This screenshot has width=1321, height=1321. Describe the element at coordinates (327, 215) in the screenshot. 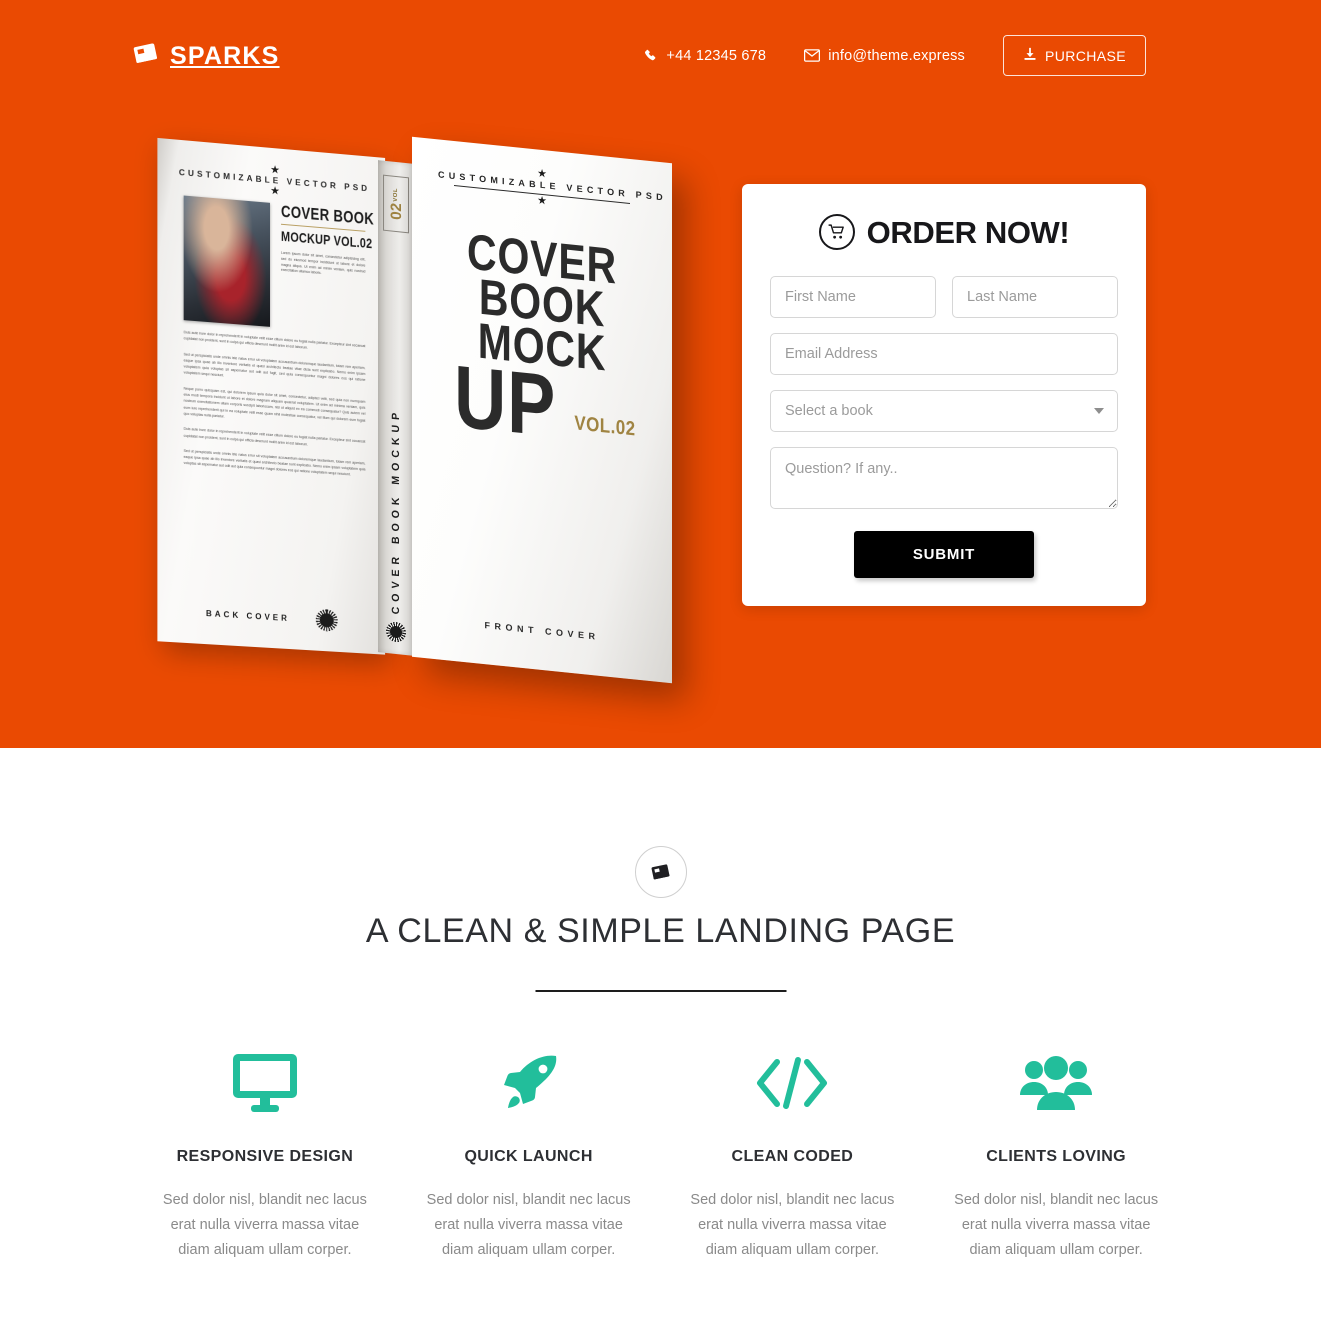

I see `back-cover-title: COVER BOOK` at that location.